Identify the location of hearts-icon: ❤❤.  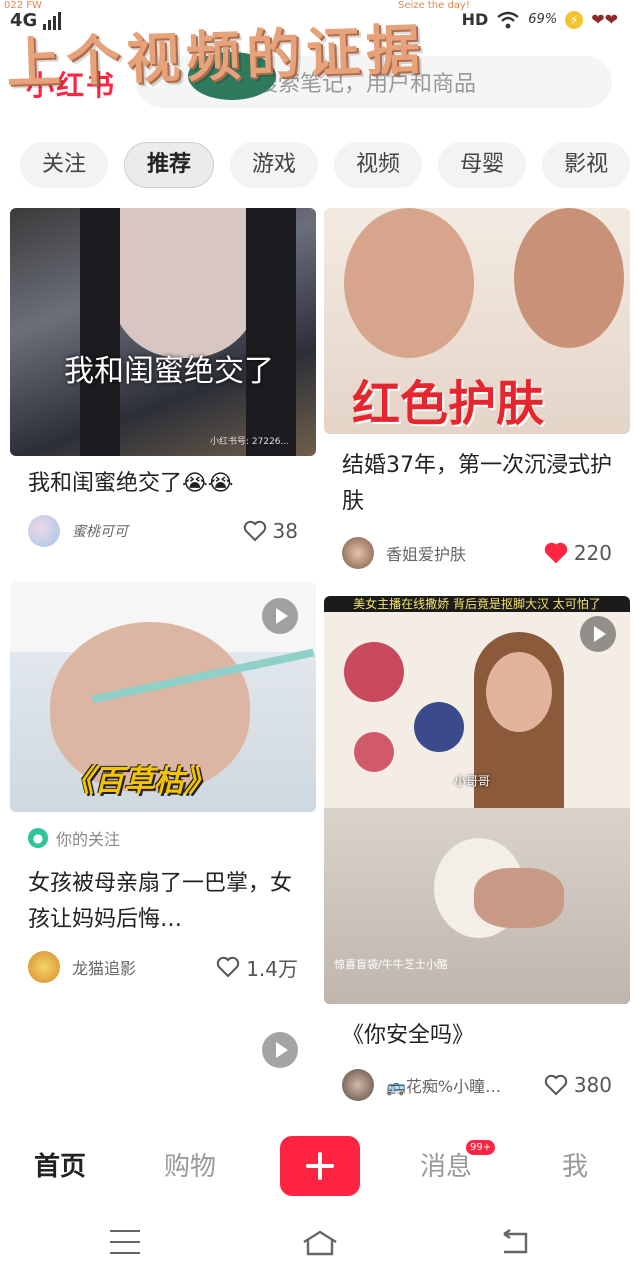
(604, 19).